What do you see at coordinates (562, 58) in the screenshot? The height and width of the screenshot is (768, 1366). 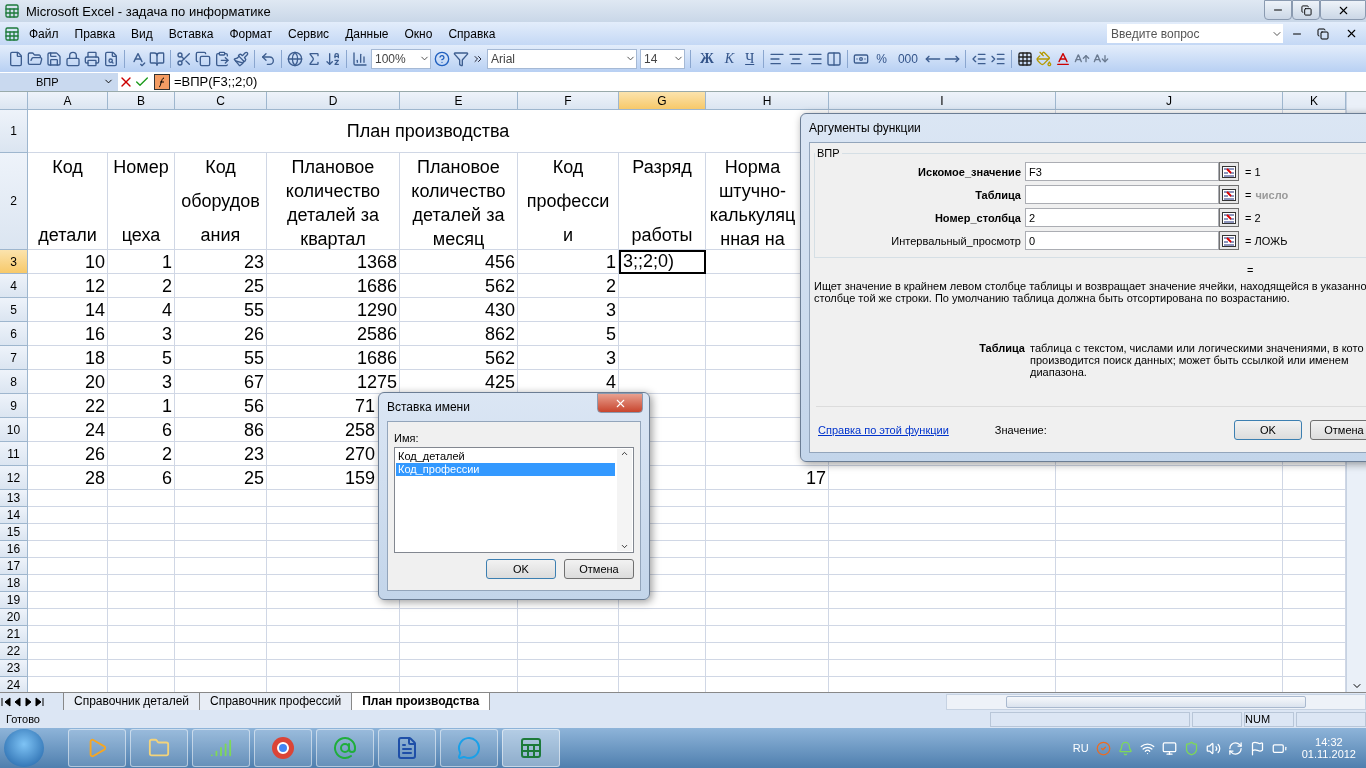 I see `font-select: Arial` at bounding box center [562, 58].